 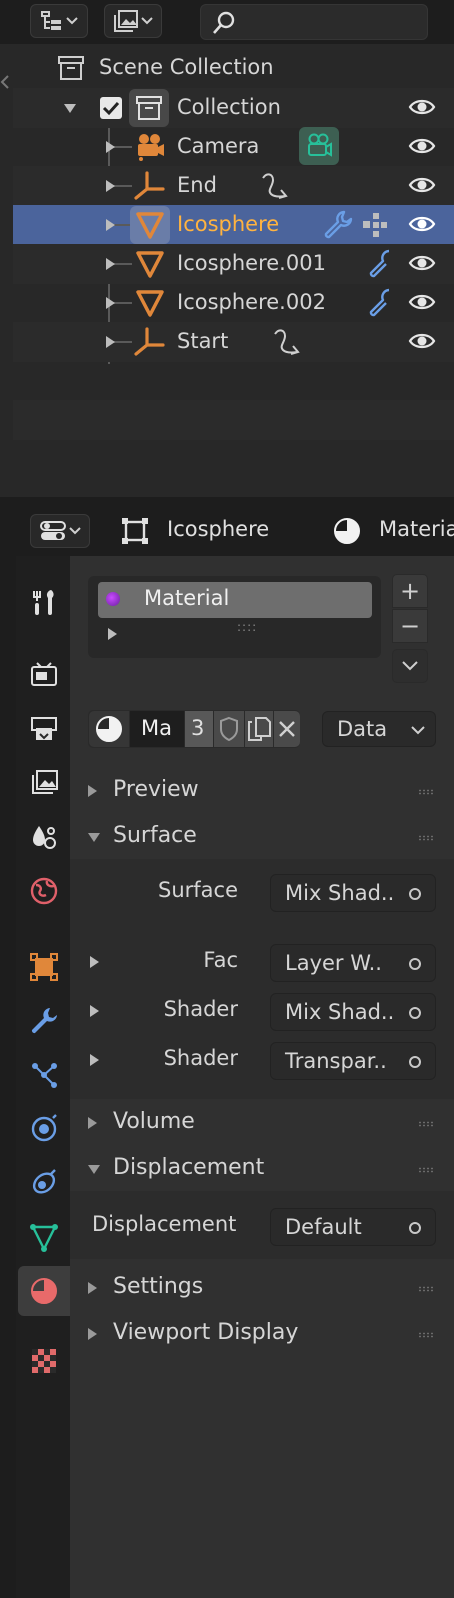 What do you see at coordinates (70, 108) in the screenshot?
I see `collapse-triangle-icon` at bounding box center [70, 108].